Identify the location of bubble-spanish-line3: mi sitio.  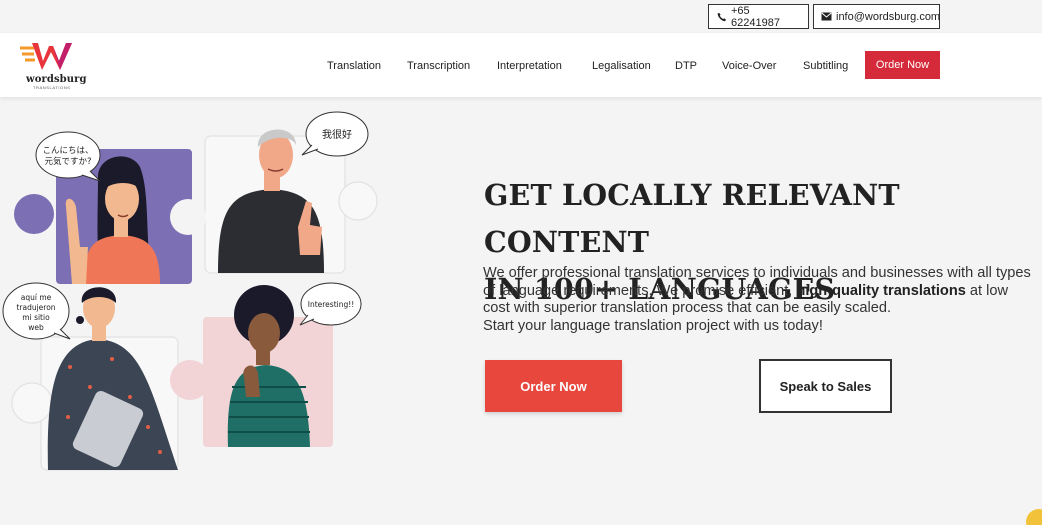
(36, 317).